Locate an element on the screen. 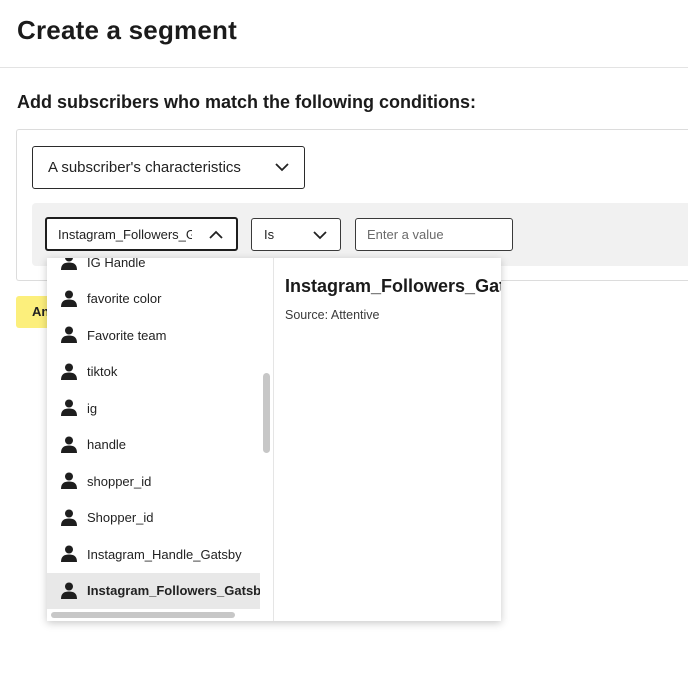 The image size is (688, 673). list-item-label: favorite color is located at coordinates (124, 298).